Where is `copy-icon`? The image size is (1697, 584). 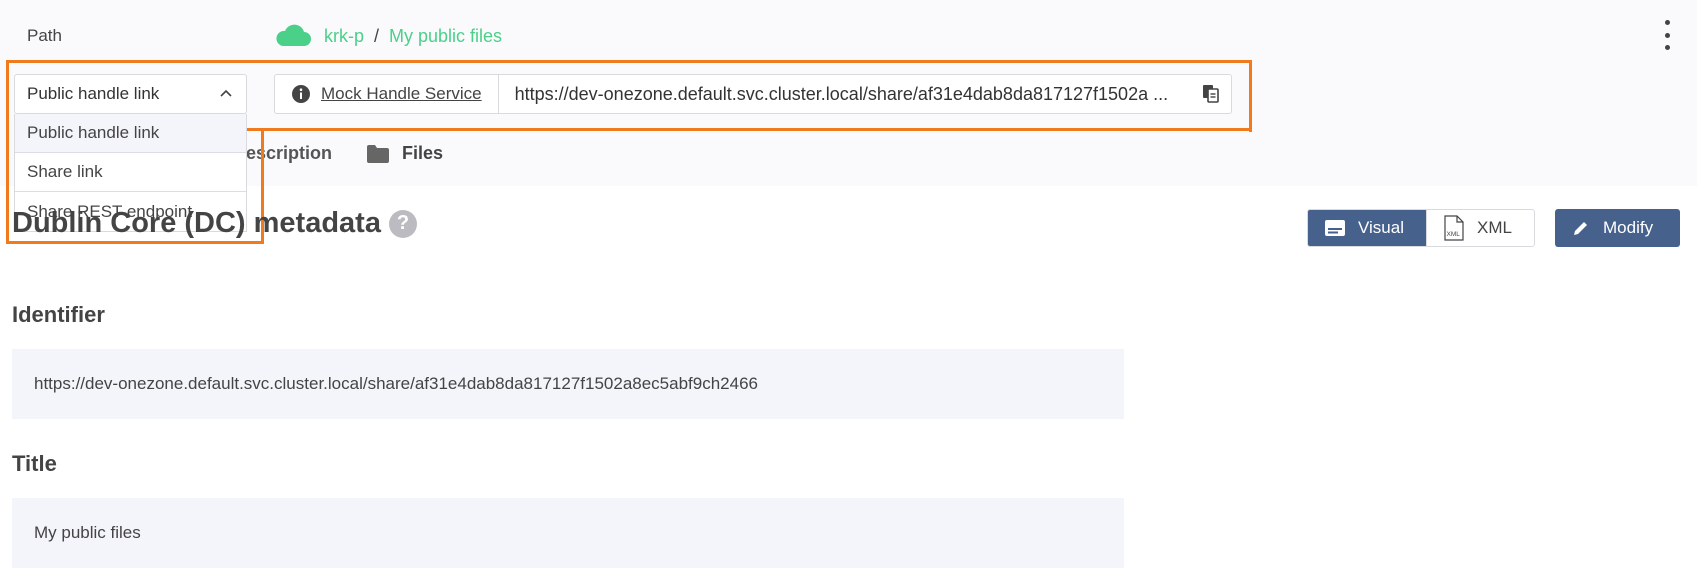
copy-icon is located at coordinates (1211, 94).